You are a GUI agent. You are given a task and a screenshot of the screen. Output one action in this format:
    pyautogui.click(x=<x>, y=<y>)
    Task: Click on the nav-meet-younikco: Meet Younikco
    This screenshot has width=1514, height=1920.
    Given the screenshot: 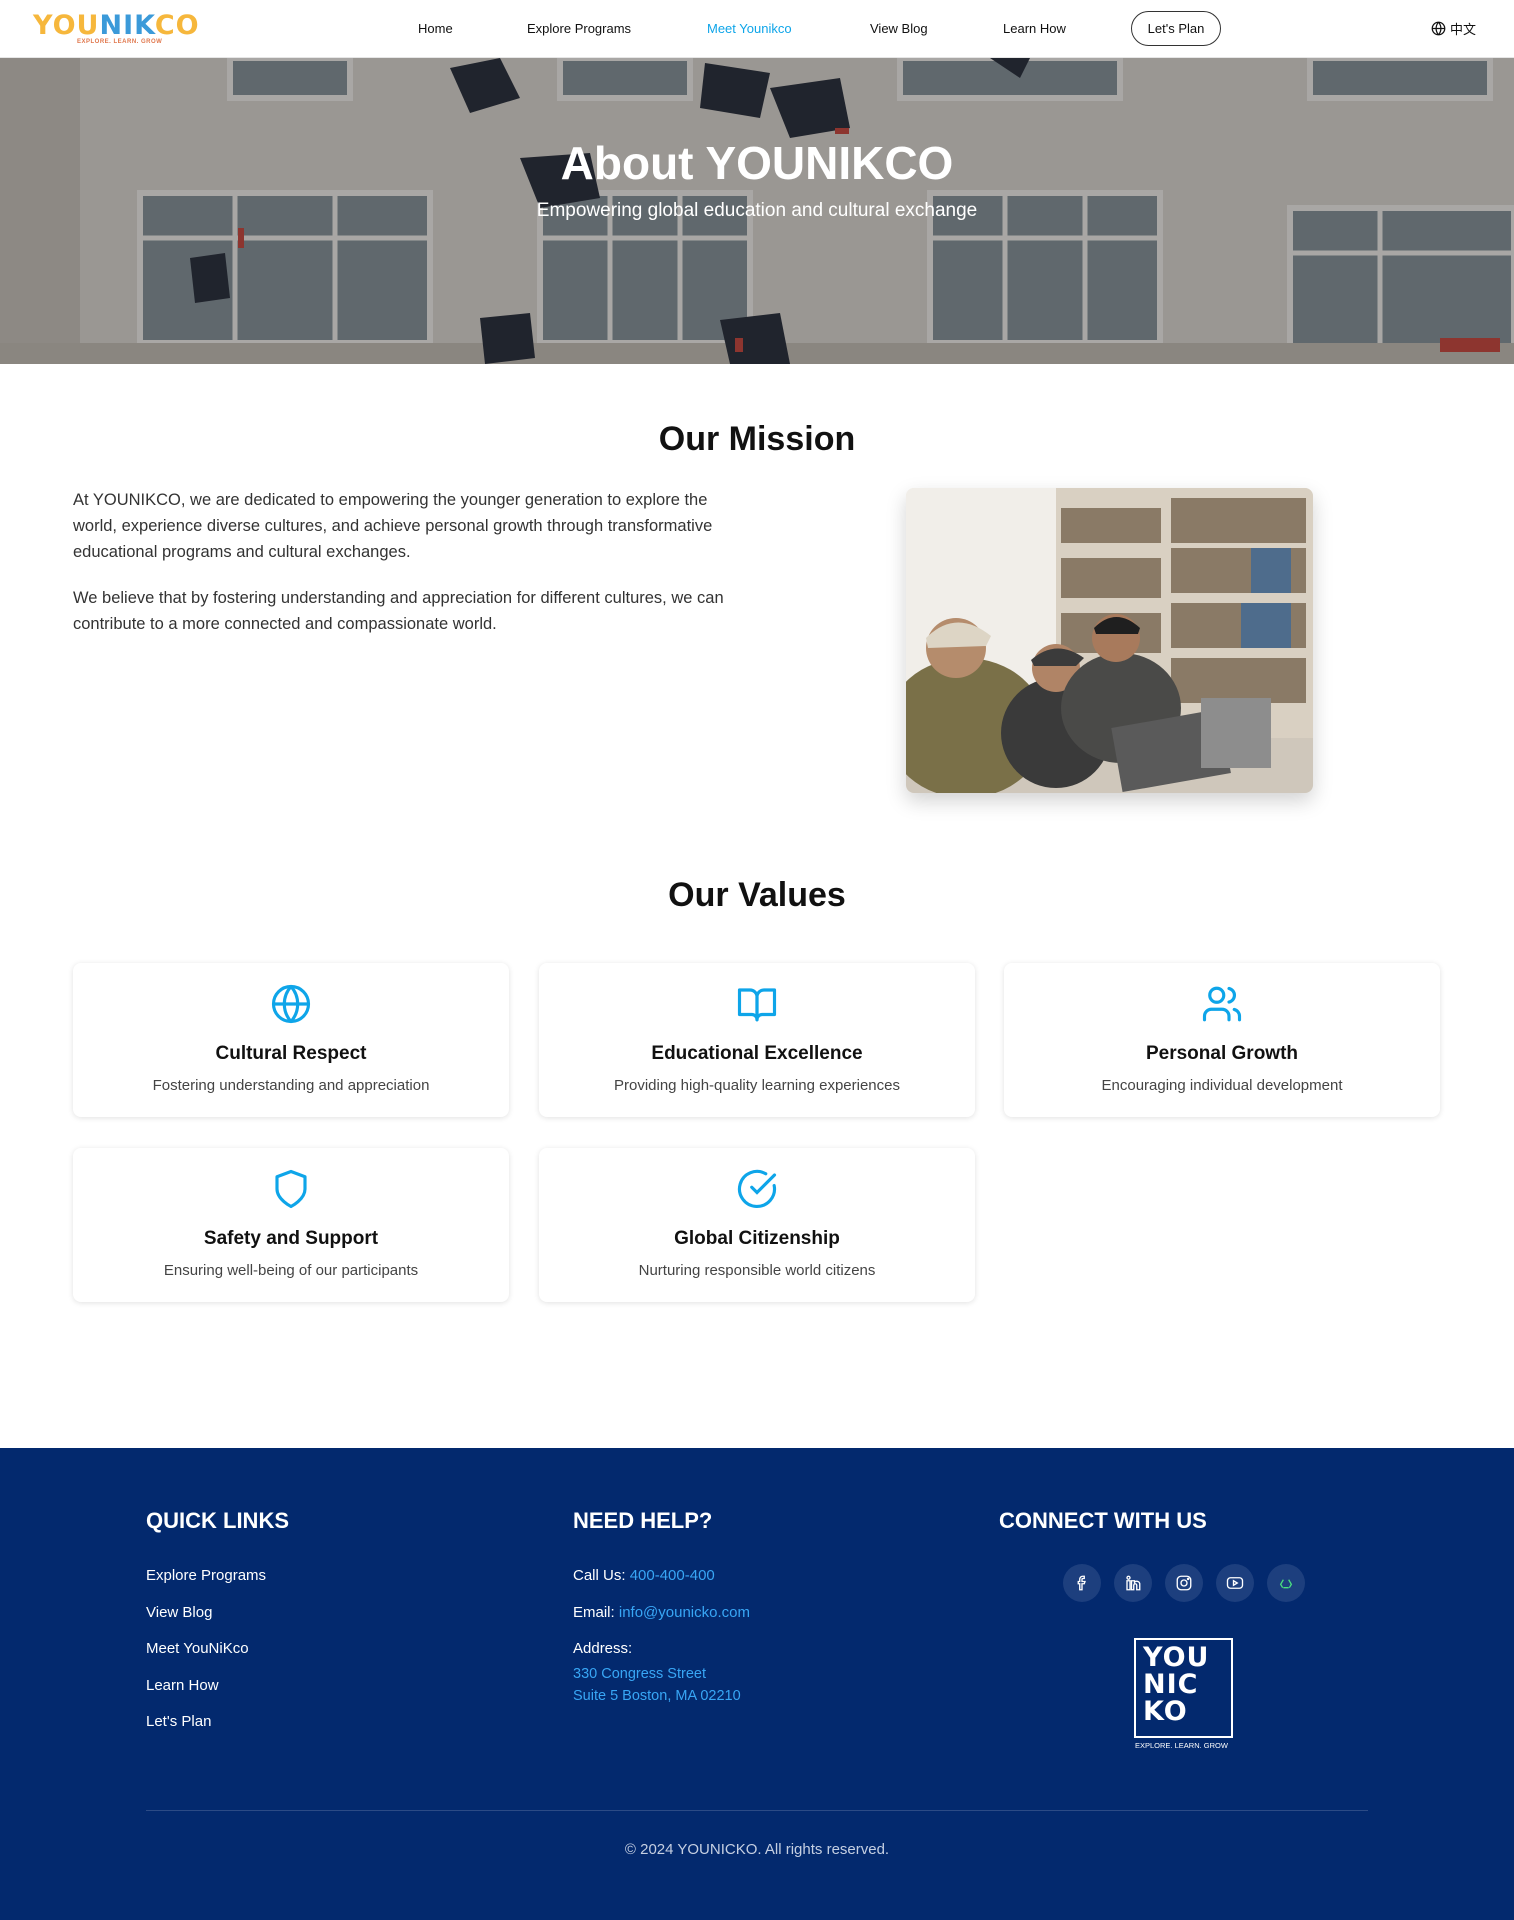 What is the action you would take?
    pyautogui.click(x=749, y=28)
    